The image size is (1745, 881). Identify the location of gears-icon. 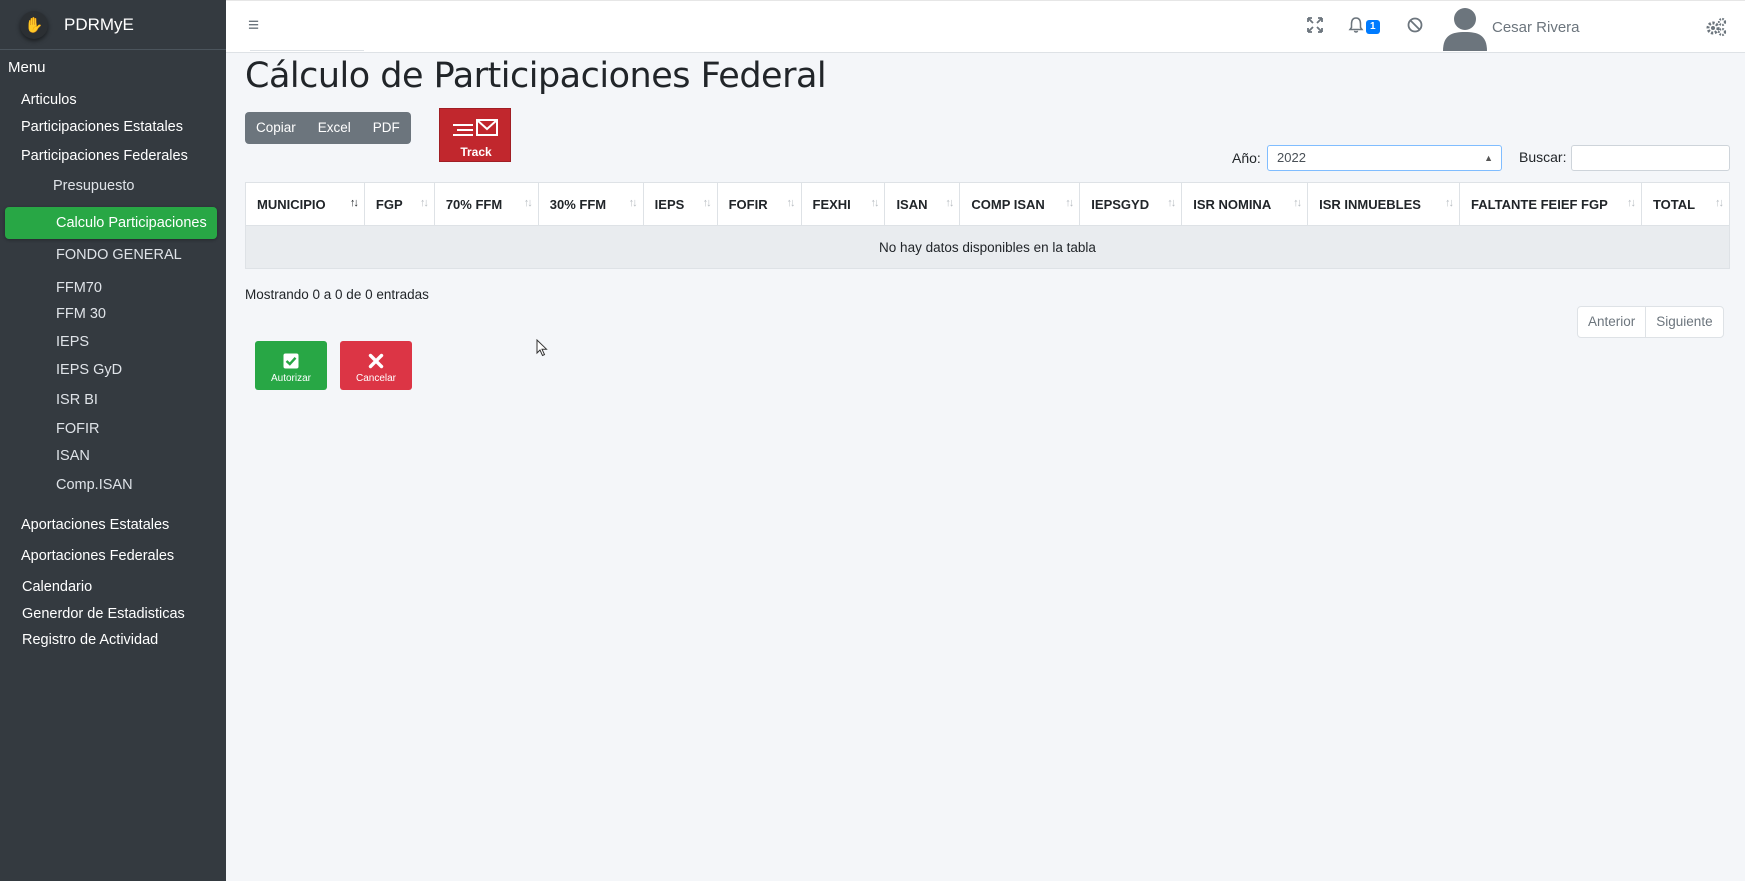
(1716, 27).